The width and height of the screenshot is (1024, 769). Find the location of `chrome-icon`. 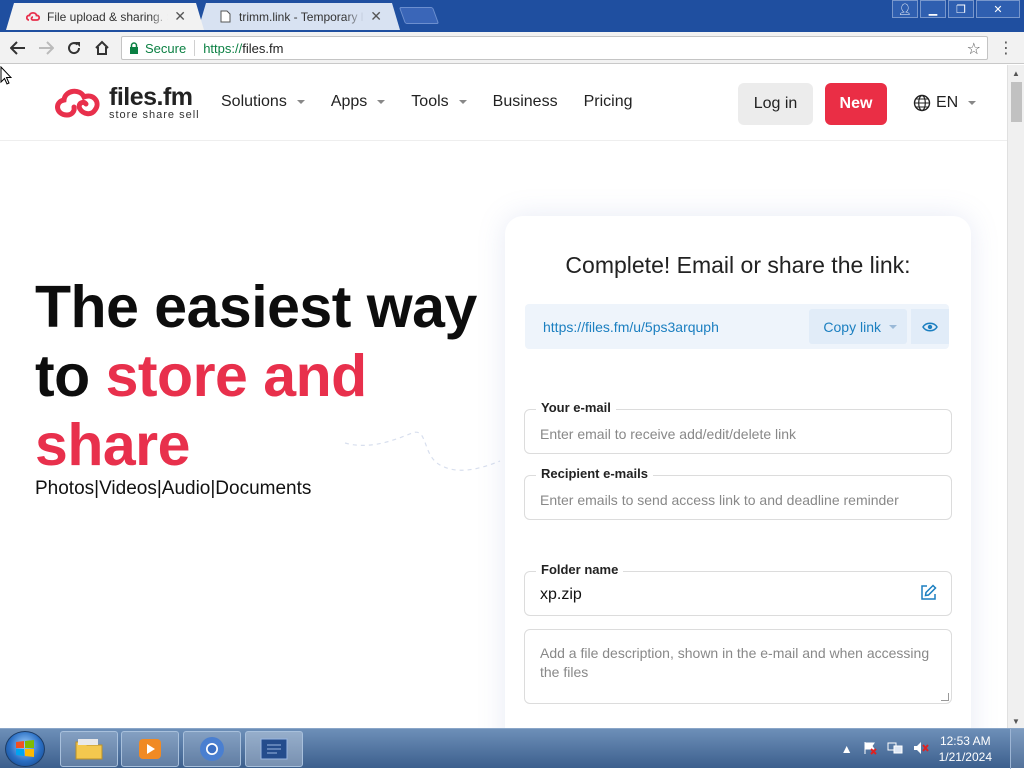

chrome-icon is located at coordinates (212, 749).